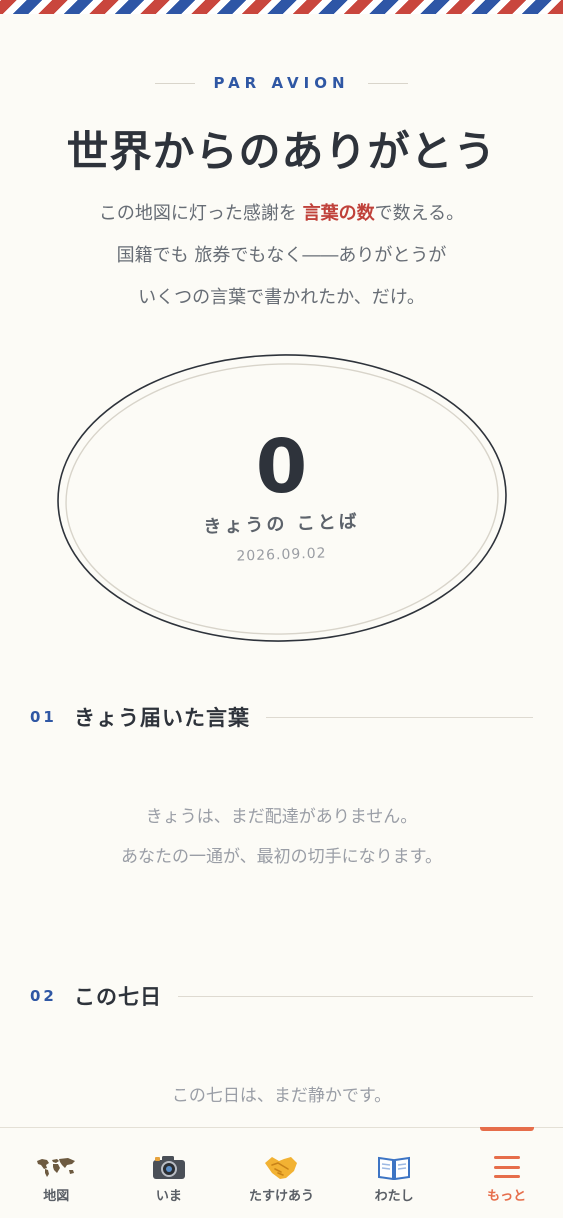  What do you see at coordinates (394, 1196) in the screenshot?
I see `tab-label: わたし` at bounding box center [394, 1196].